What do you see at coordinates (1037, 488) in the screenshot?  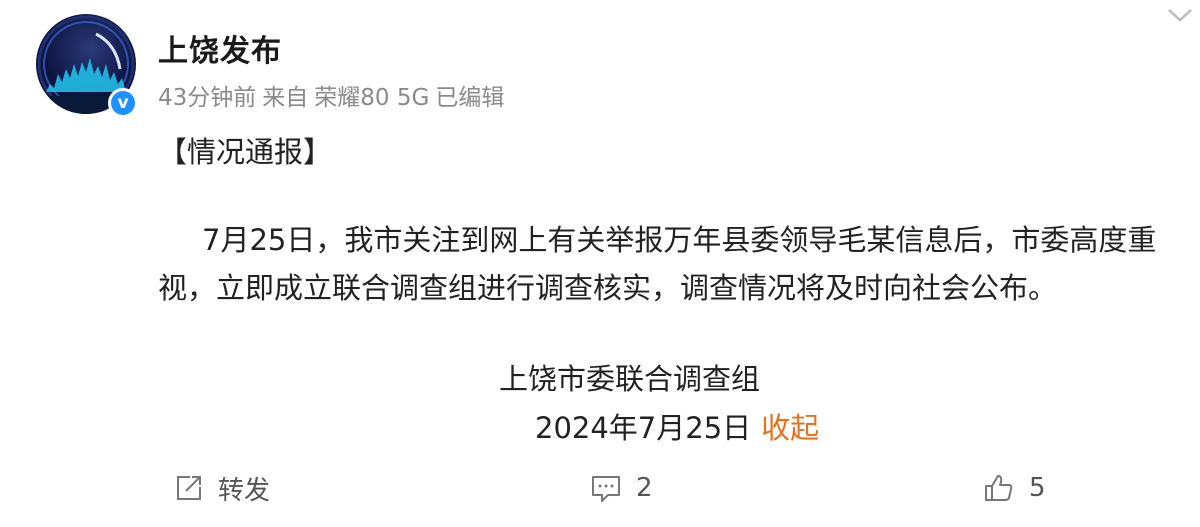 I see `like-count: 5` at bounding box center [1037, 488].